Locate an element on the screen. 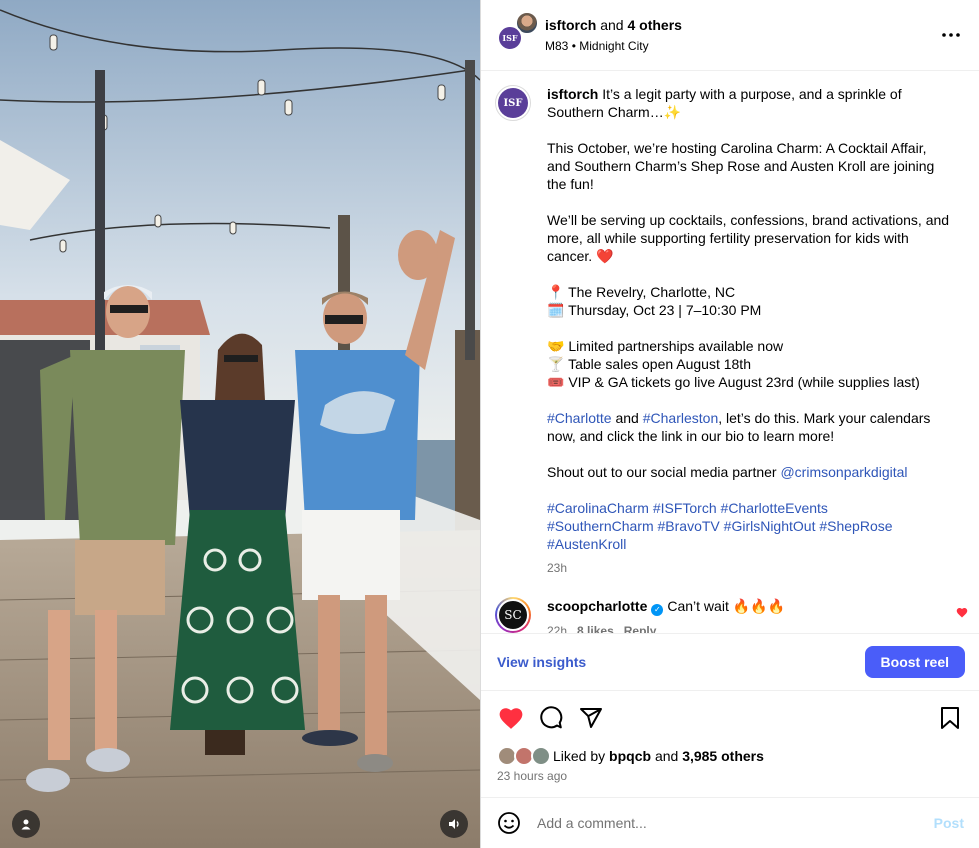 This screenshot has height=848, width=979. hashtag-link: #ISFTorch is located at coordinates (685, 508).